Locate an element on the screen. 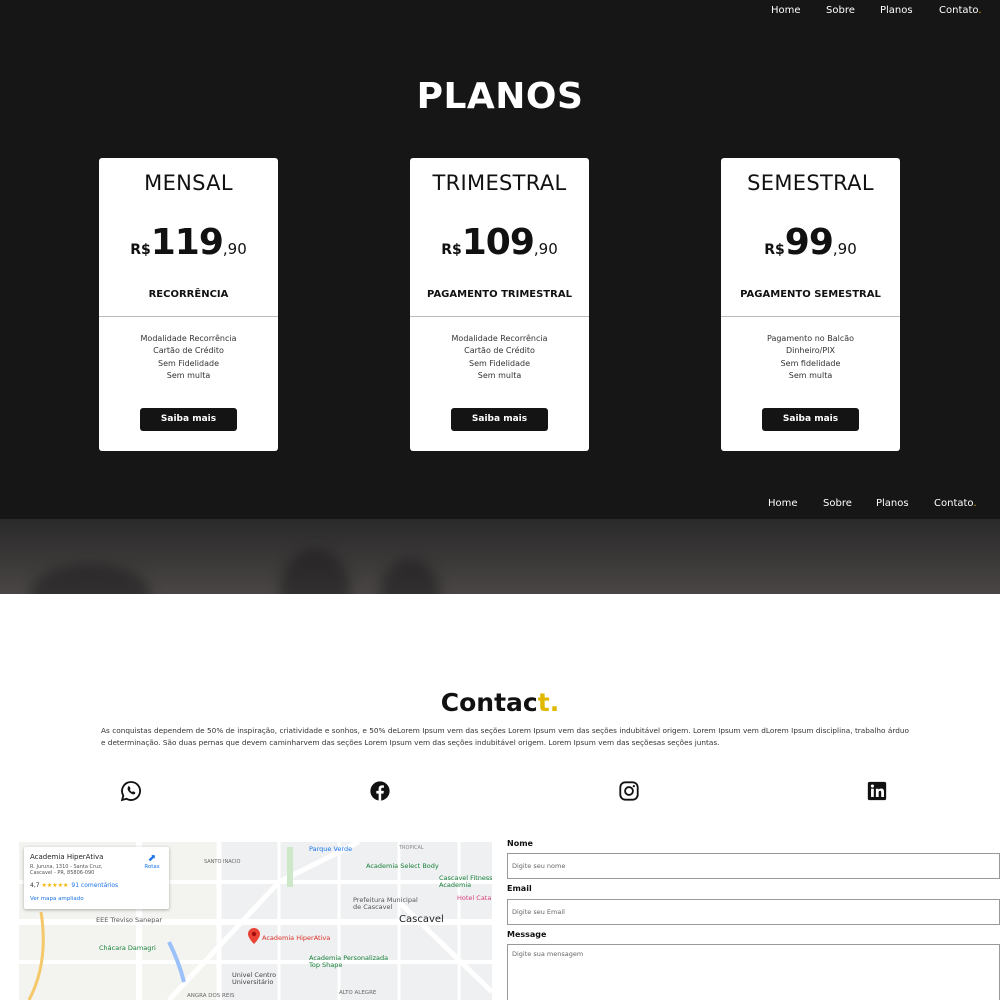 The height and width of the screenshot is (1000, 1000). map-reviews-link: 91 comentários is located at coordinates (94, 885).